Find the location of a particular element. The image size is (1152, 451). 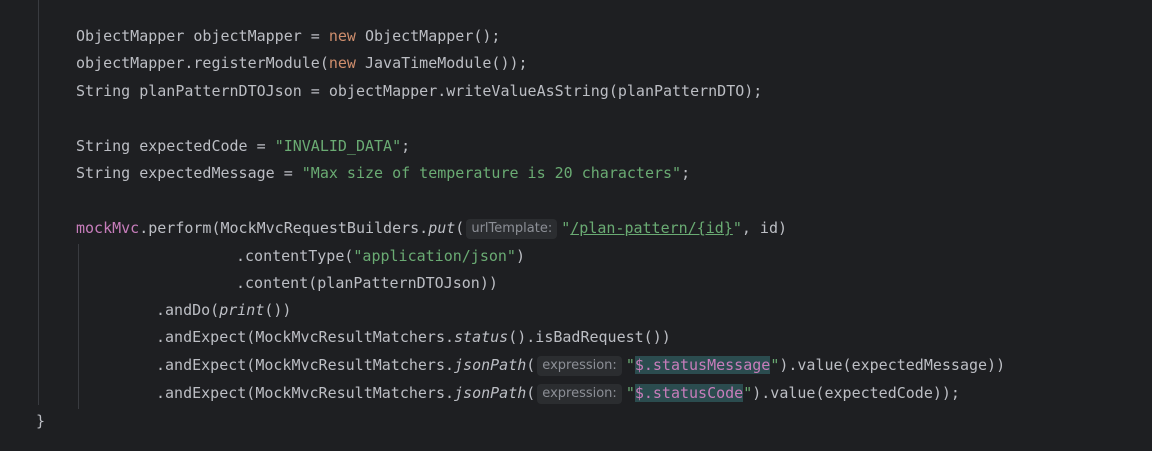

code-token: String expectedCode = is located at coordinates (175, 146).